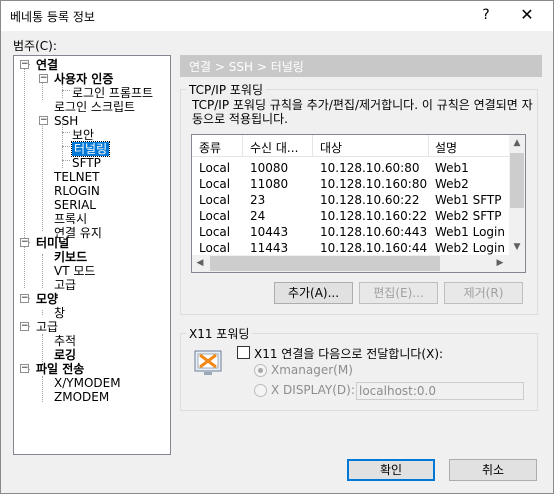 Image resolution: width=554 pixels, height=494 pixels. Describe the element at coordinates (277, 16) in the screenshot. I see `title-bar: 베네통 등록 정보 ? ✕` at that location.